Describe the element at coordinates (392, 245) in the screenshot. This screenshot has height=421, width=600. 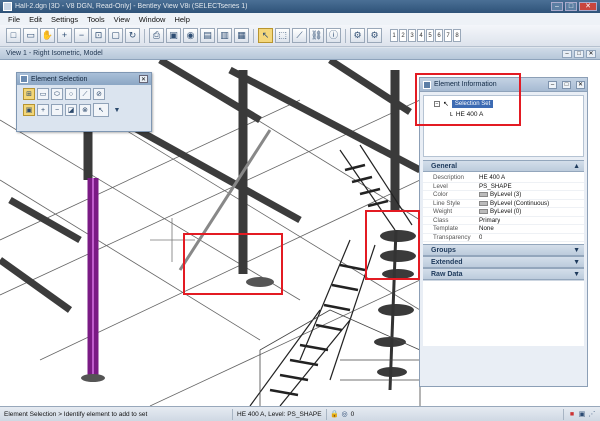
I see `highlight-staircase` at that location.